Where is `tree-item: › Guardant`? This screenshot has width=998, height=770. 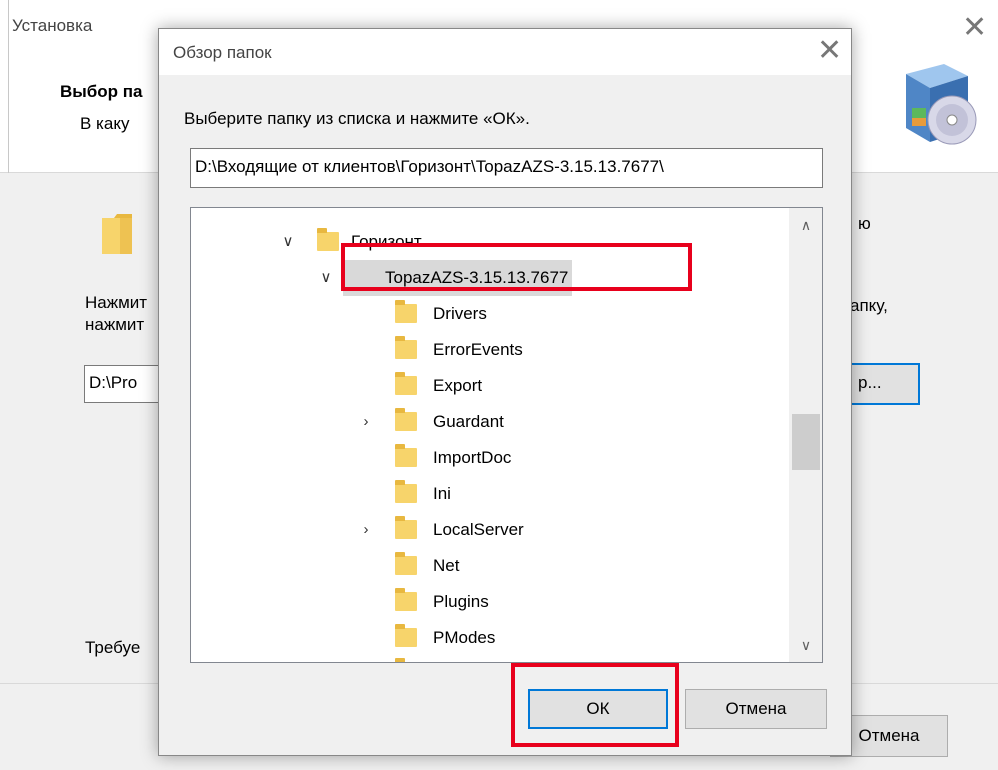
tree-item: › Guardant is located at coordinates (490, 422).